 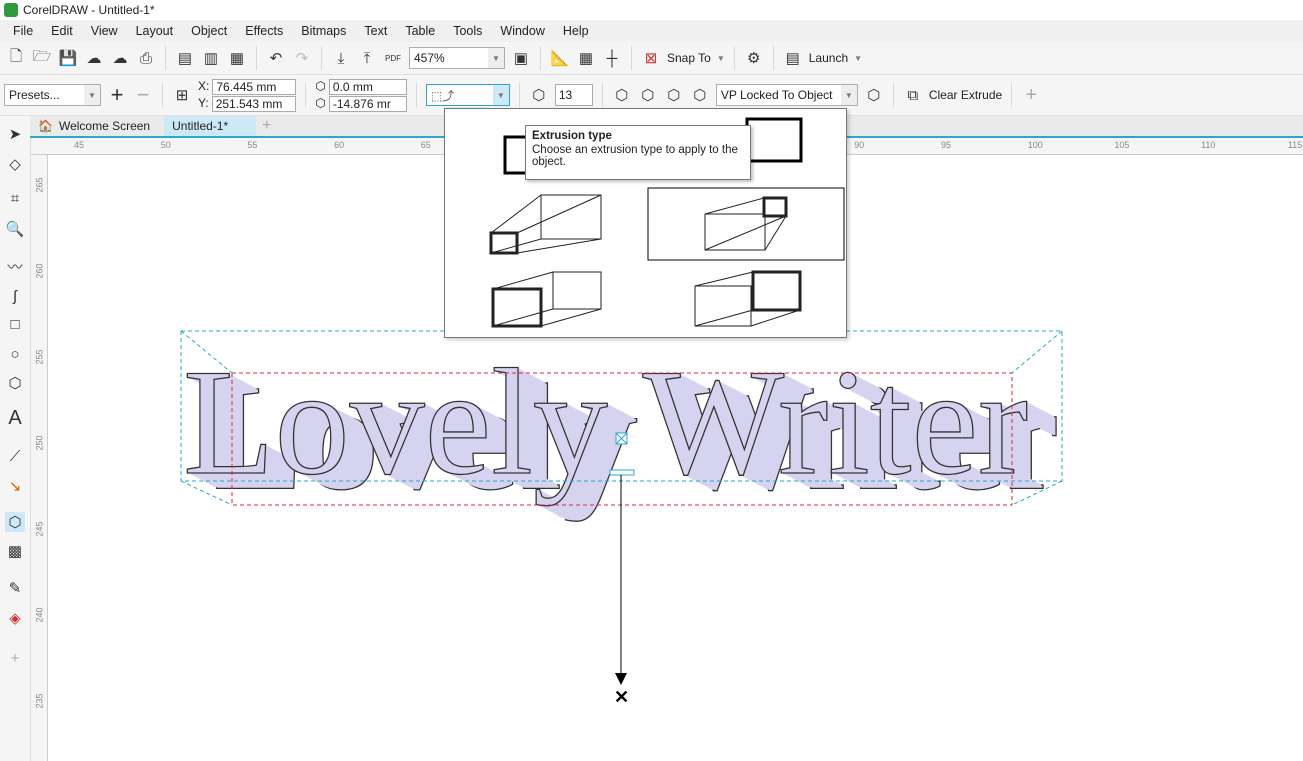 What do you see at coordinates (16, 58) in the screenshot?
I see `new-document-icon: 🗋` at bounding box center [16, 58].